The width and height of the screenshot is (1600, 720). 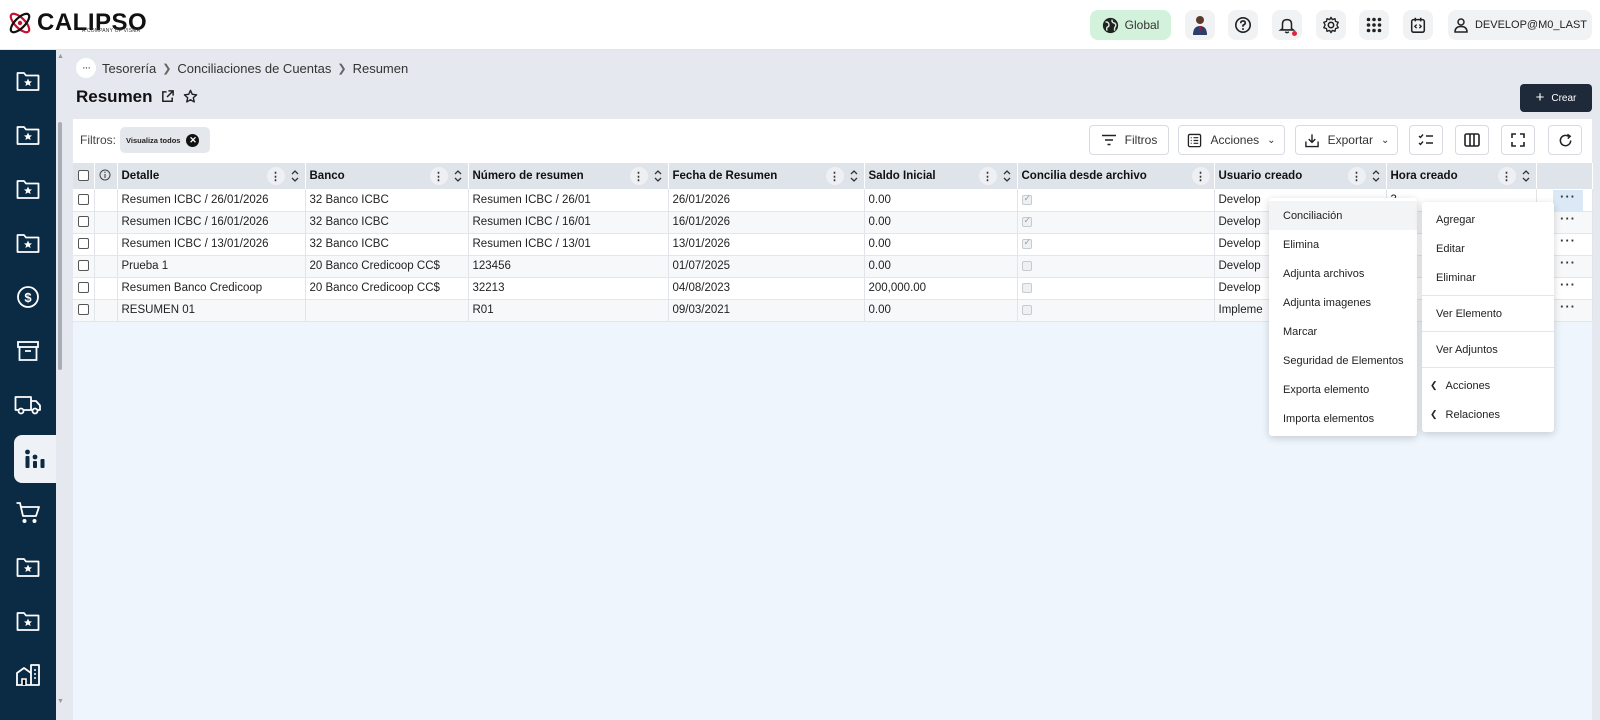 What do you see at coordinates (1518, 140) in the screenshot?
I see `fullscreen-button` at bounding box center [1518, 140].